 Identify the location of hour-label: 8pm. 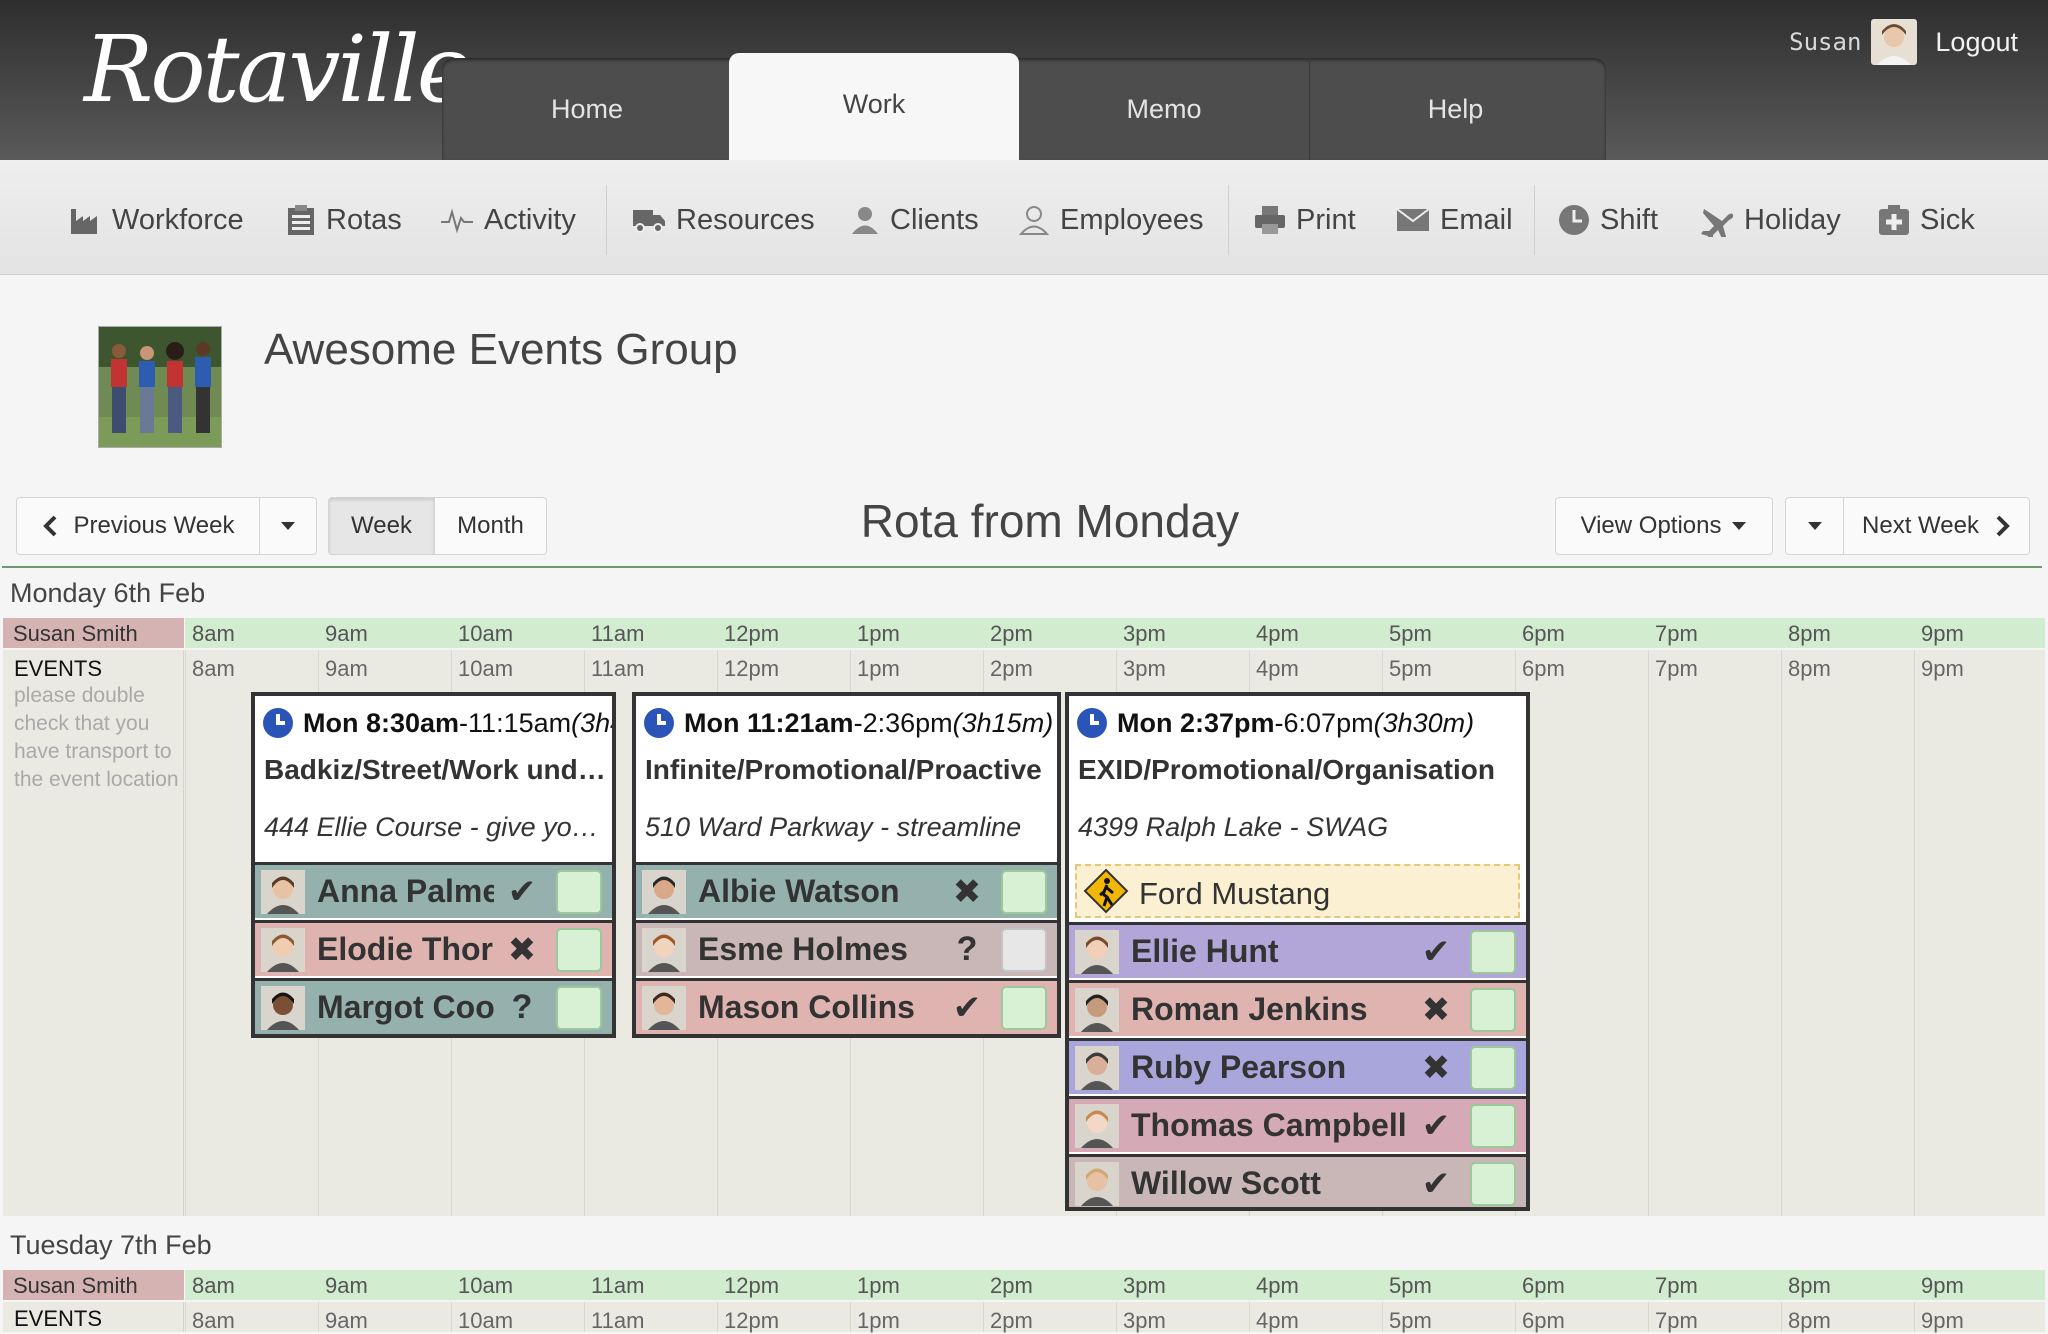
(1809, 1285).